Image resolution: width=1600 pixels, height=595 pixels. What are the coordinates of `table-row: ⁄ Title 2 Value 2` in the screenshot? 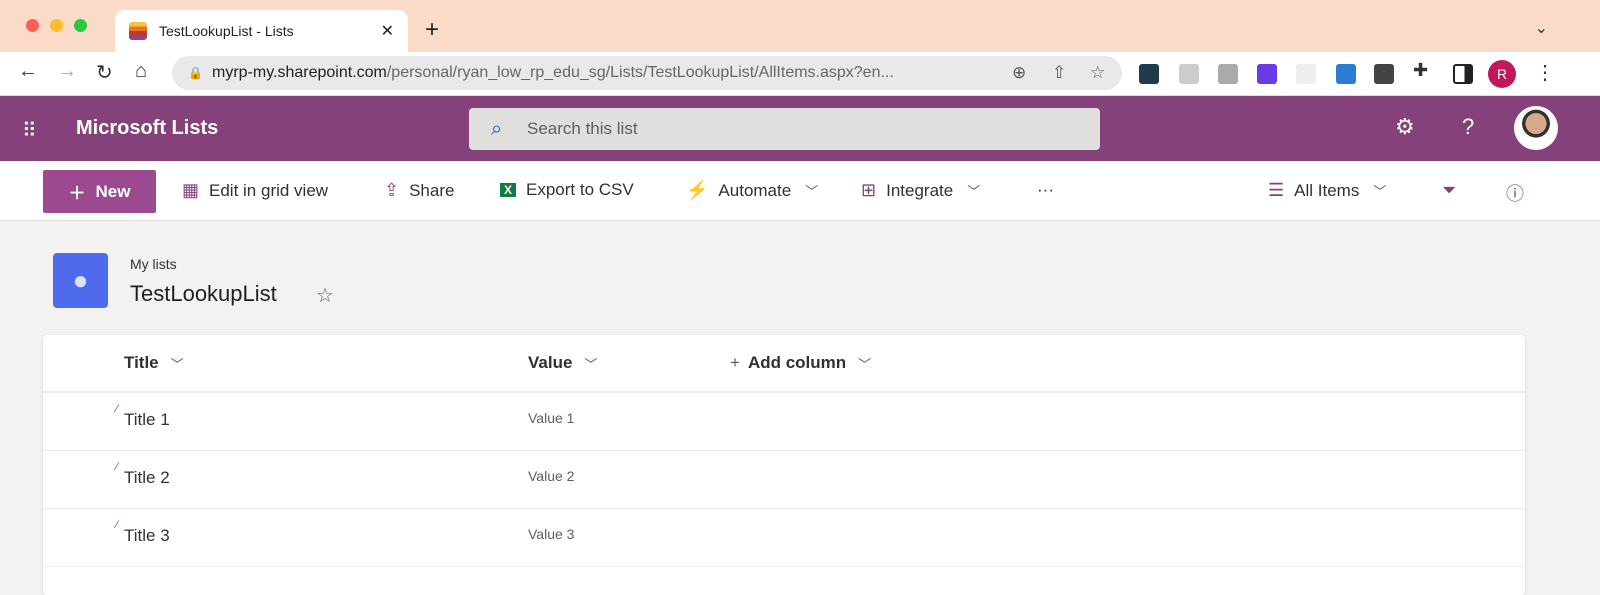 It's located at (784, 480).